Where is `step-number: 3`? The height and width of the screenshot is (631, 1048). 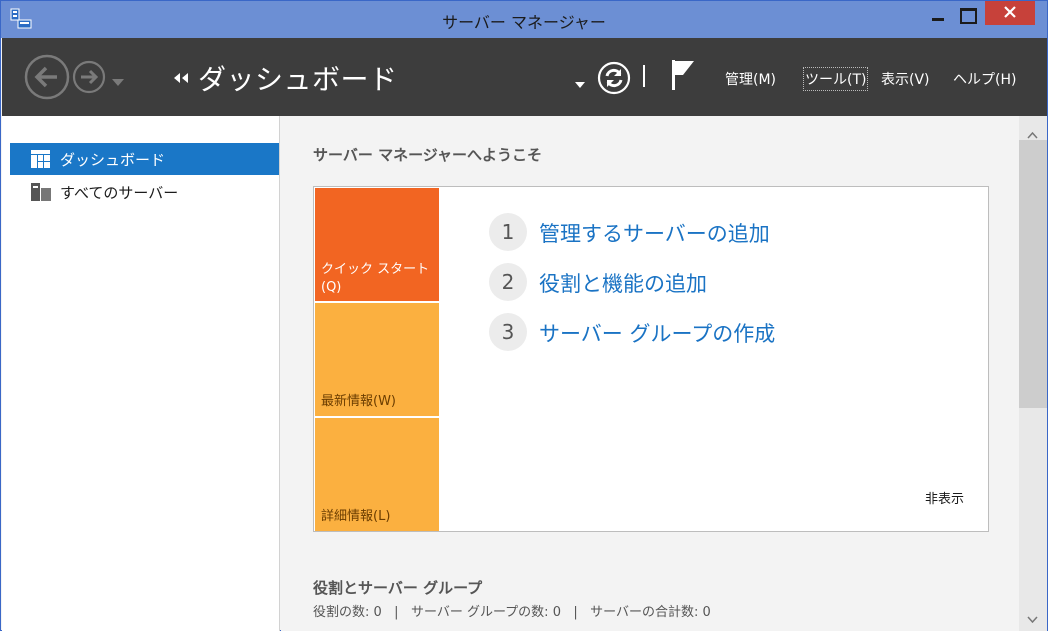 step-number: 3 is located at coordinates (508, 332).